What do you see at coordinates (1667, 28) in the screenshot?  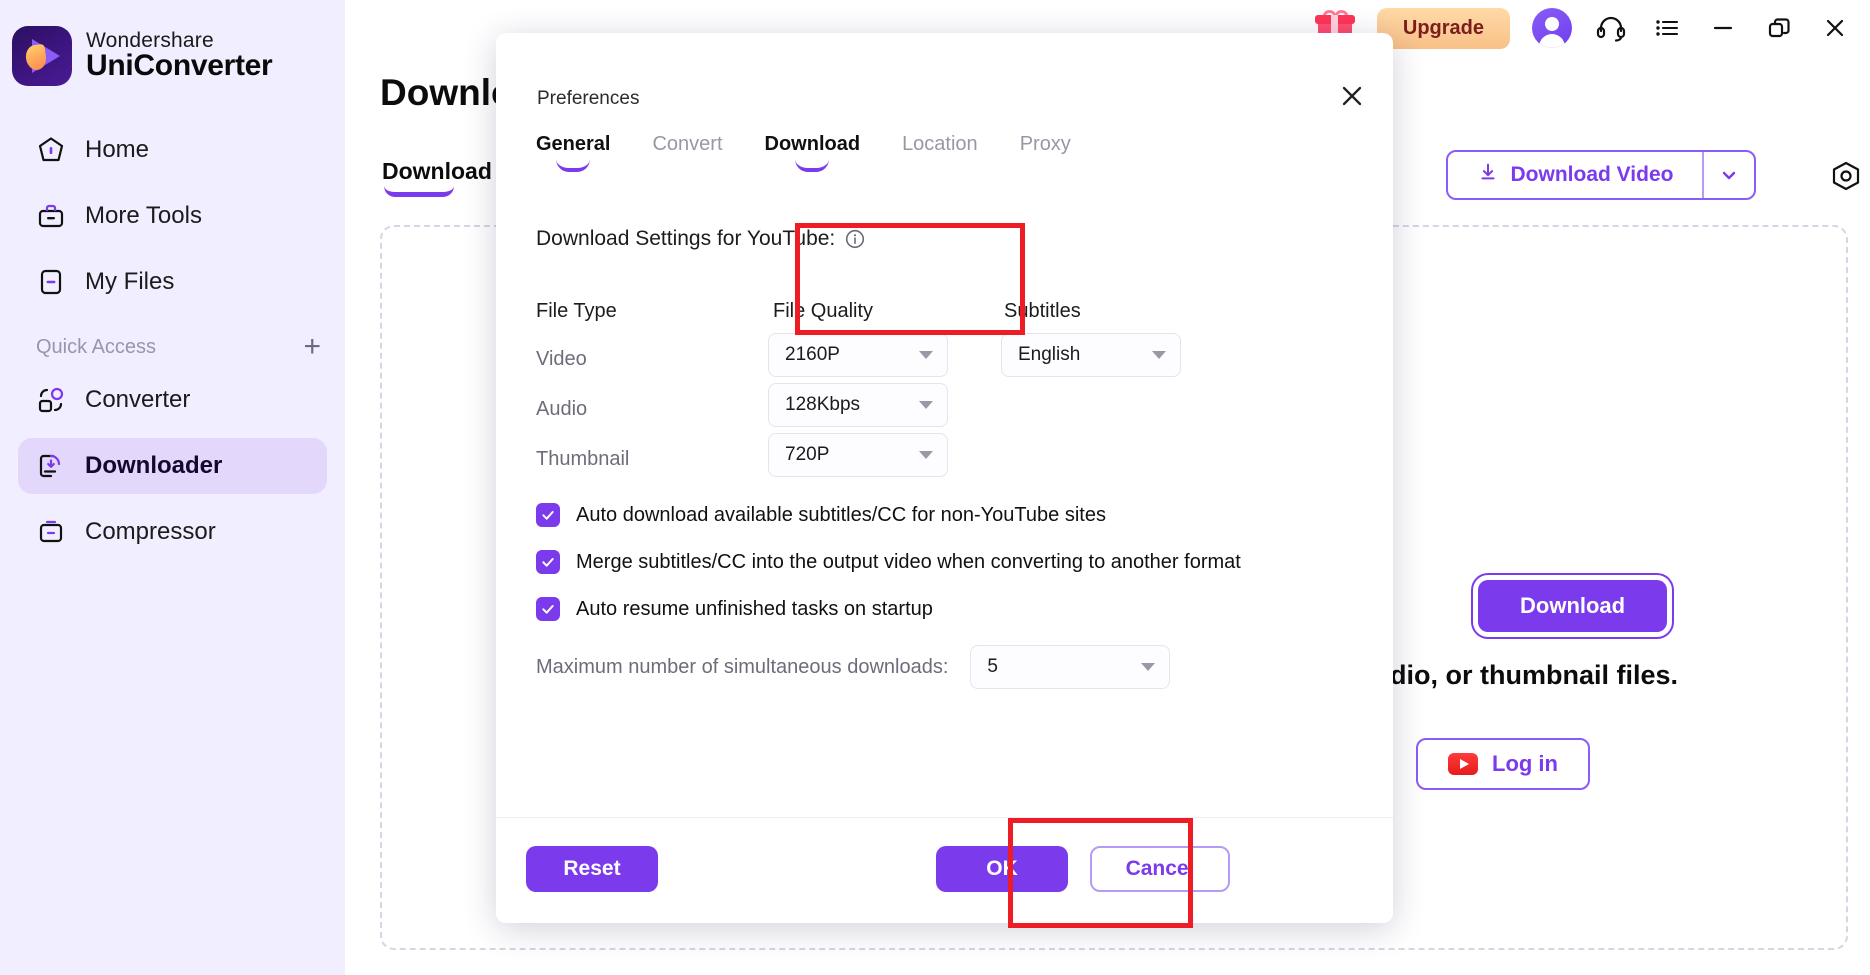 I see `list-menu-icon` at bounding box center [1667, 28].